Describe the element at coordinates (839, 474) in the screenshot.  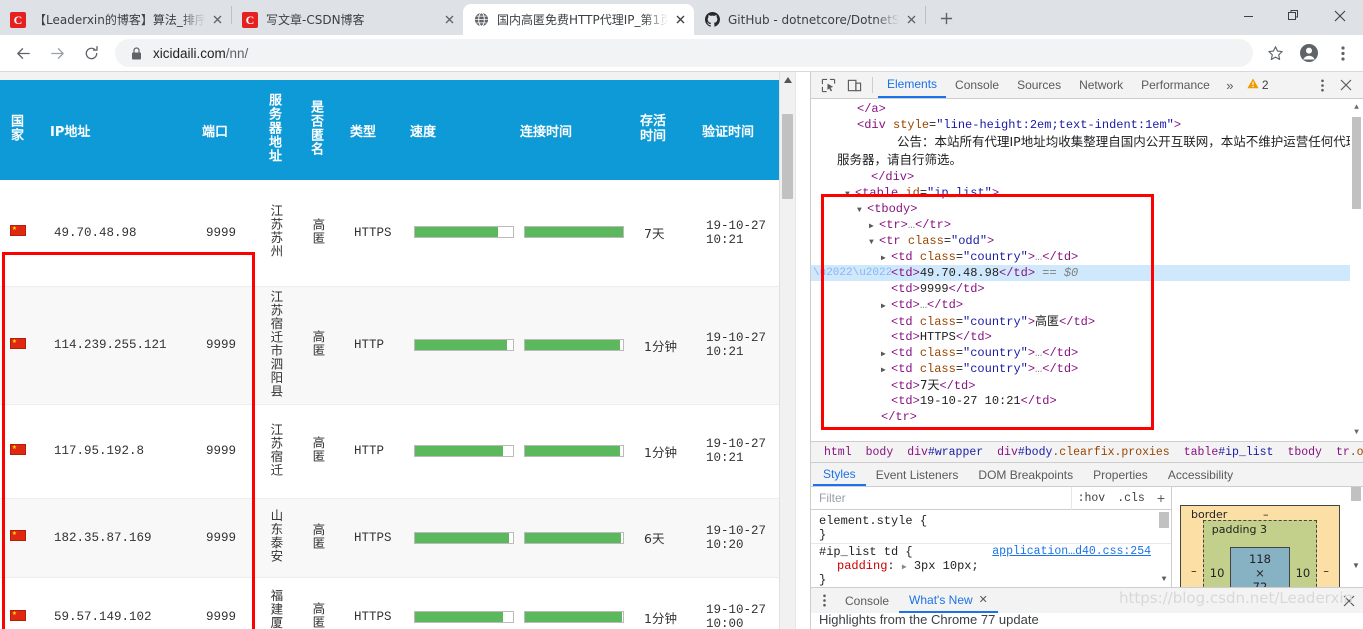
I see `tab-styles: Styles` at that location.